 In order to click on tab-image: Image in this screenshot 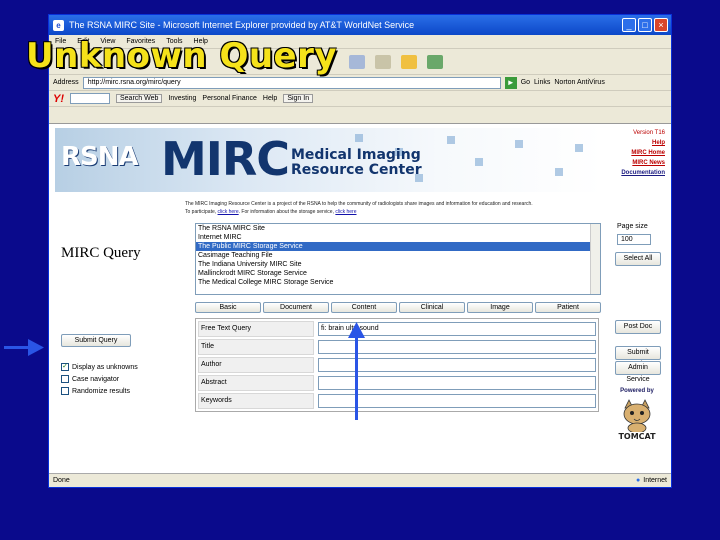, I will do `click(500, 307)`.